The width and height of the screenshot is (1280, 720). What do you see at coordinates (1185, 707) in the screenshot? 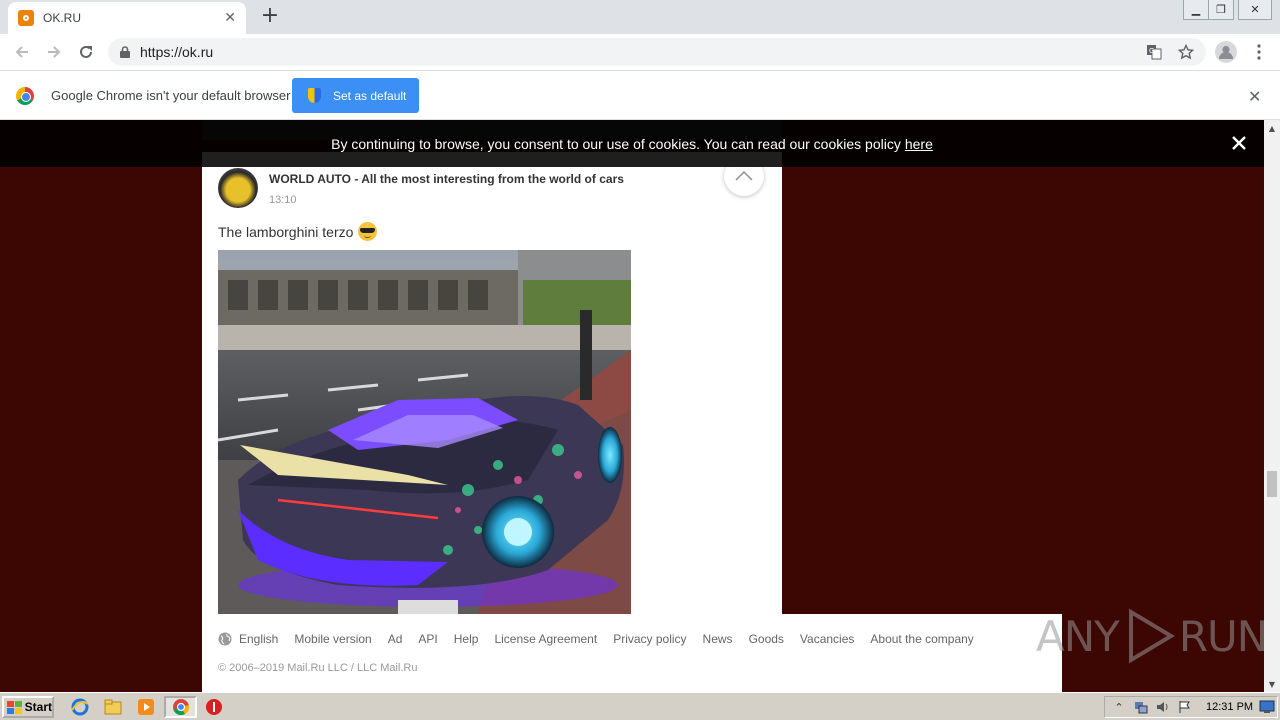
I see `action-center-flag-icon` at bounding box center [1185, 707].